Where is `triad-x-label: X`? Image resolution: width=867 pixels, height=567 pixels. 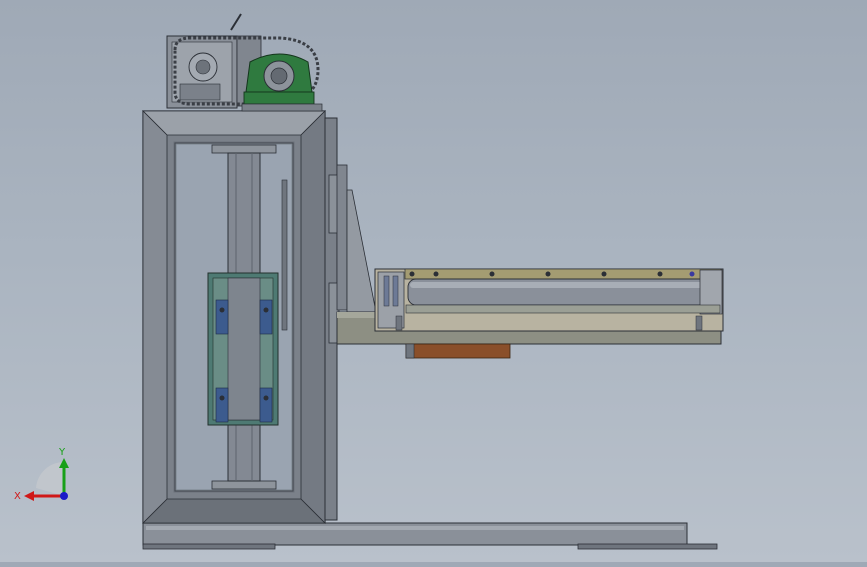 triad-x-label: X is located at coordinates (17, 496).